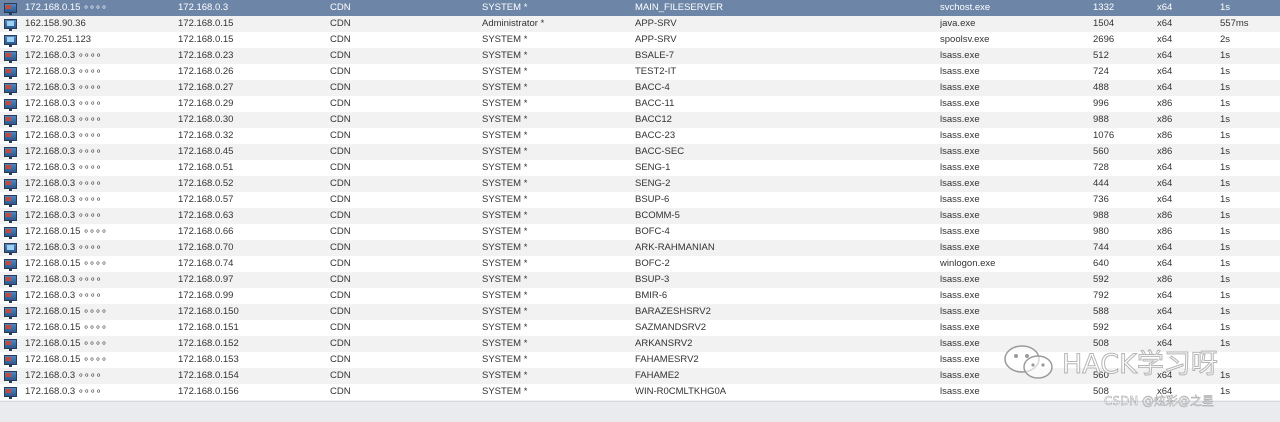 The width and height of the screenshot is (1280, 422). I want to click on pid-cell: 588, so click(1101, 311).